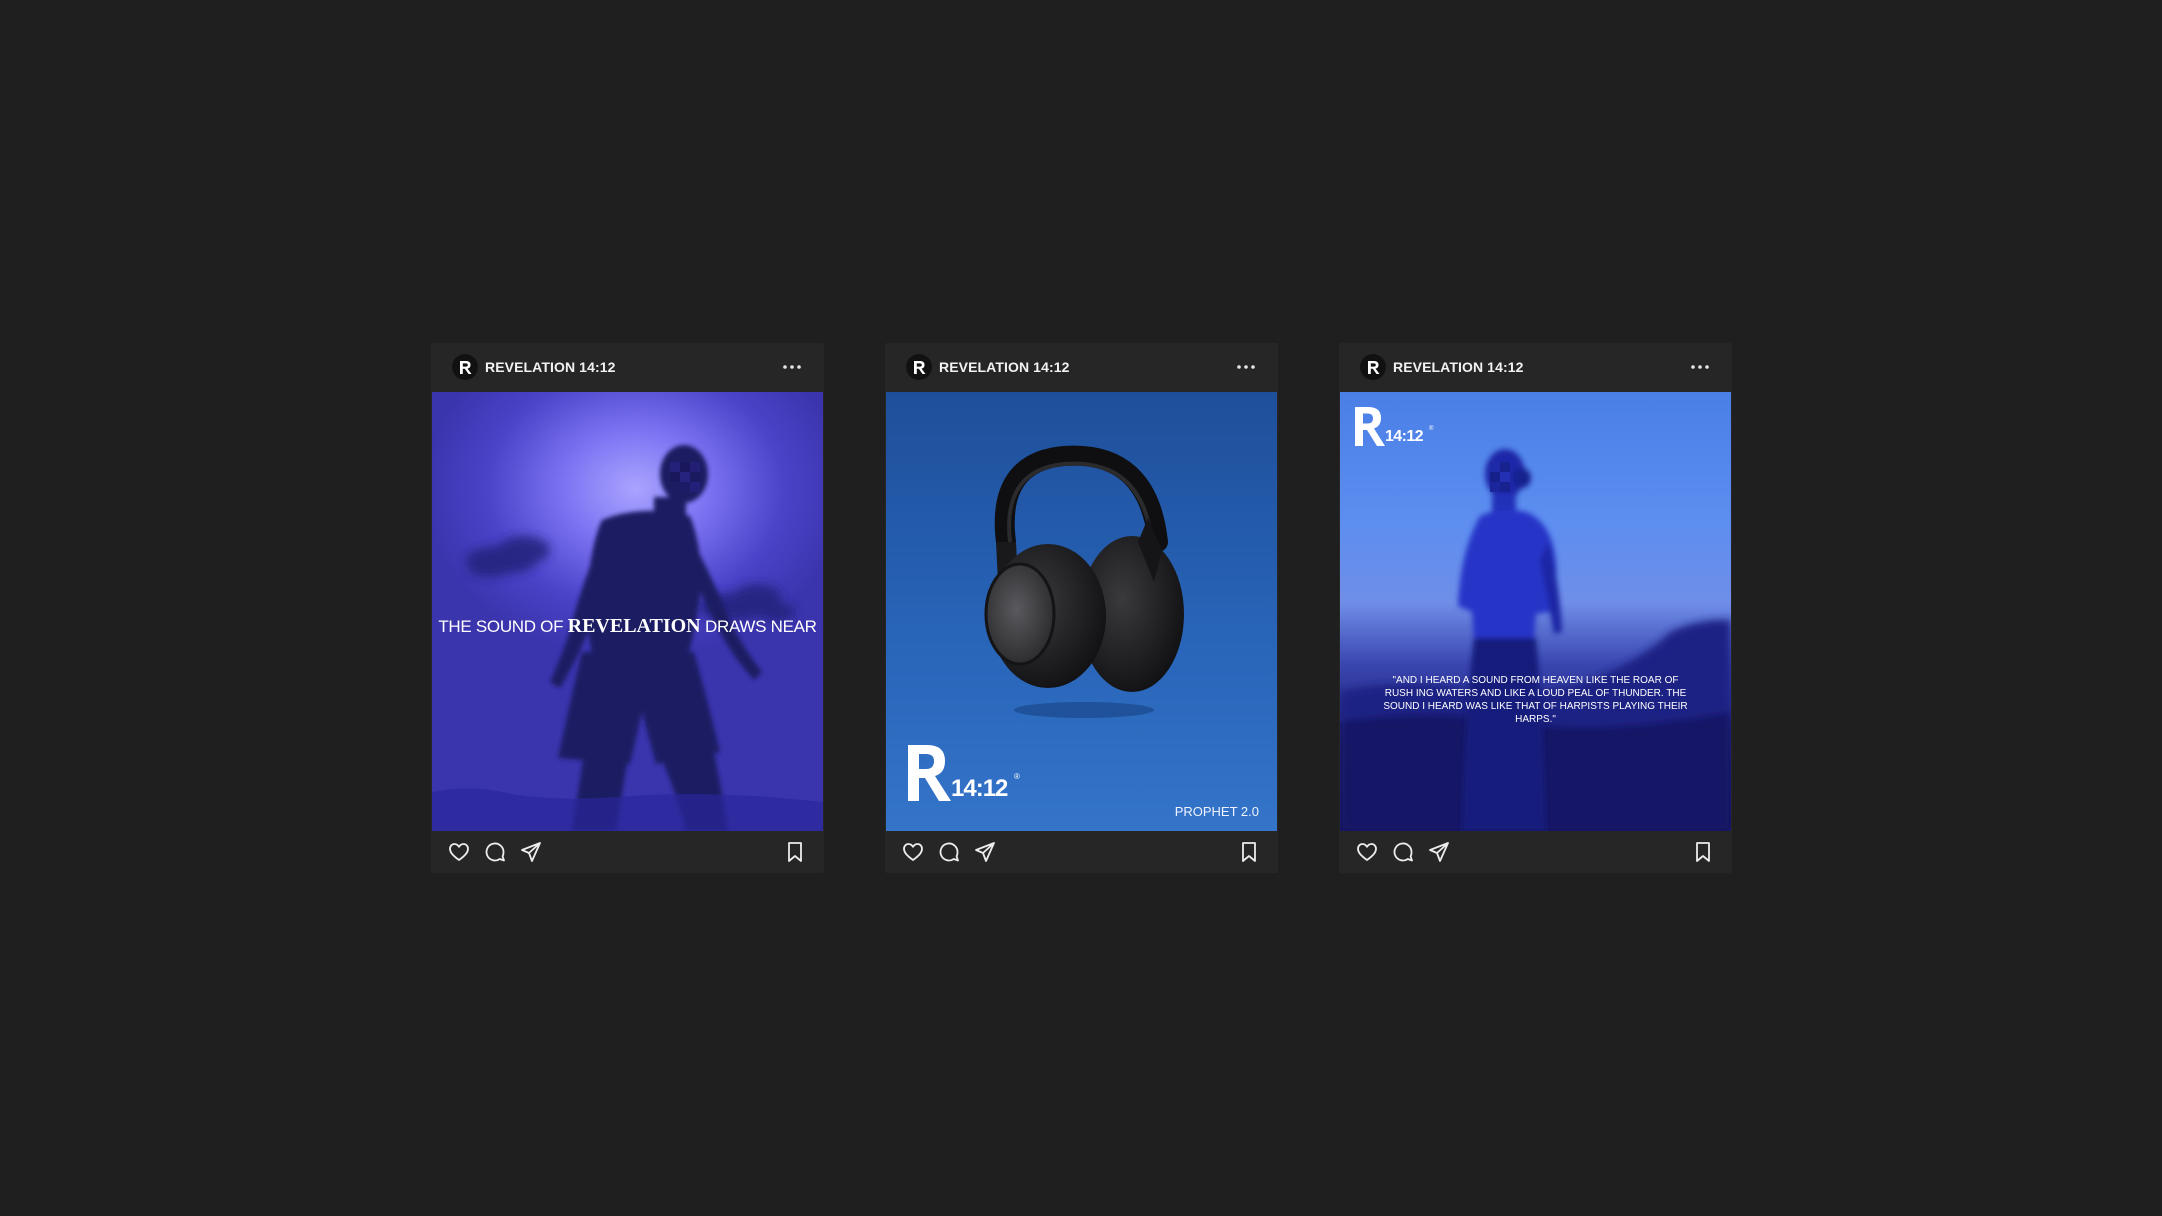 This screenshot has width=2162, height=1216. I want to click on caption-text: THE SOUND OF, so click(503, 626).